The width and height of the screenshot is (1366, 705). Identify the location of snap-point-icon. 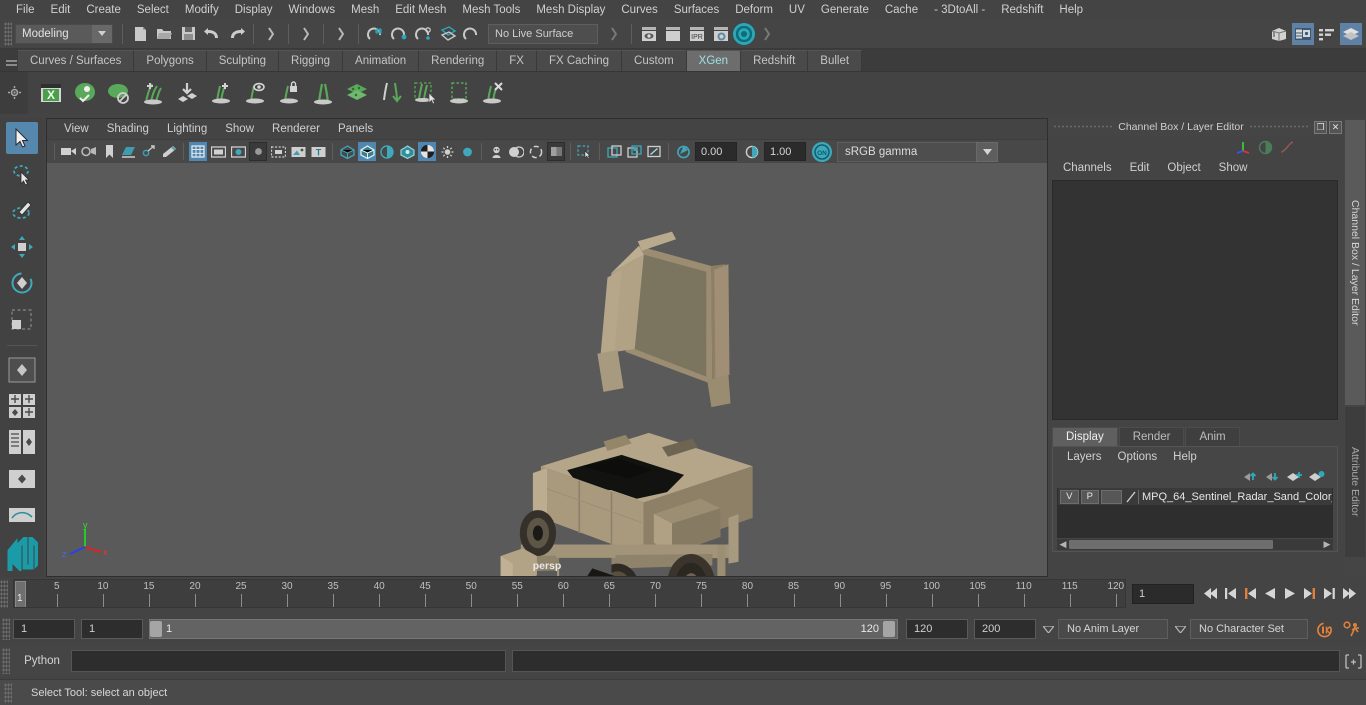
(424, 34).